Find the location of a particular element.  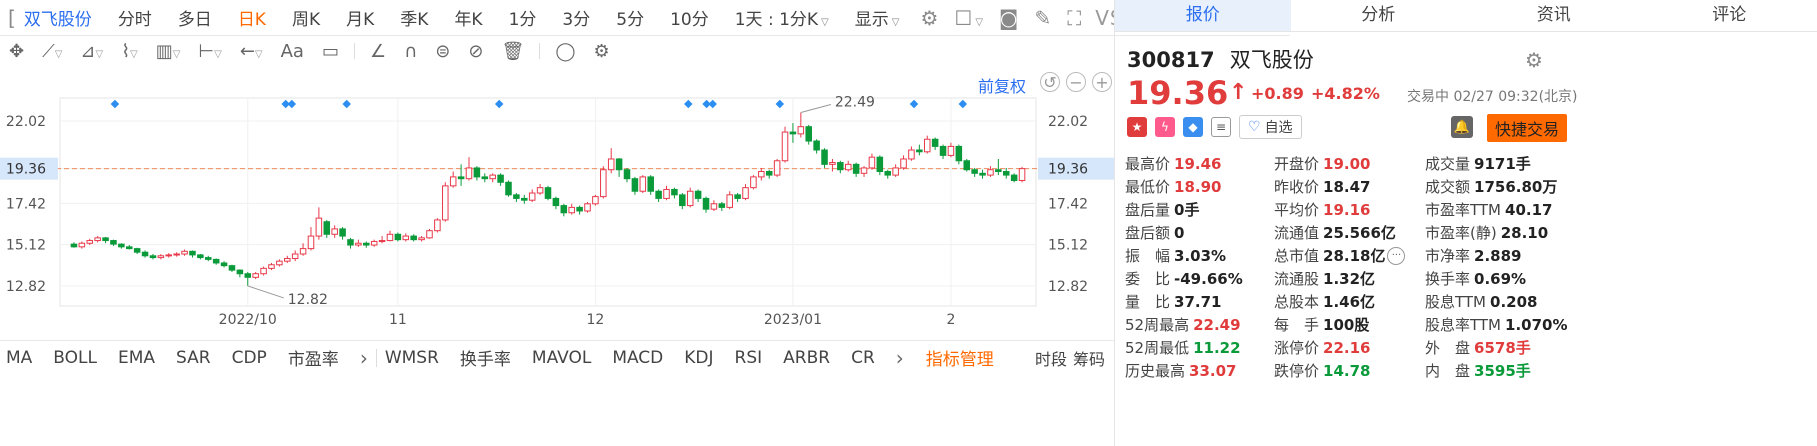

ind-ema: EMA is located at coordinates (139, 358).